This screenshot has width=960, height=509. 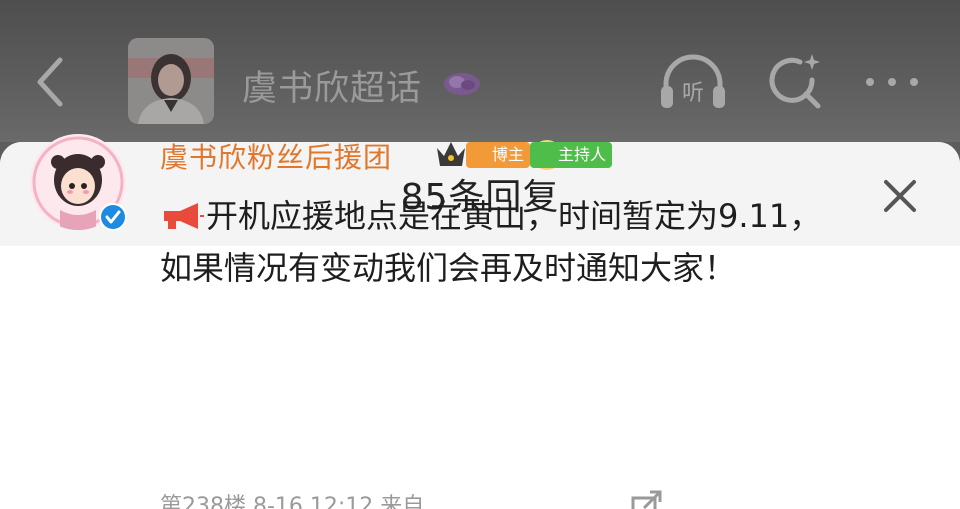 What do you see at coordinates (332, 85) in the screenshot?
I see `topic-title: 虞书欣超话` at bounding box center [332, 85].